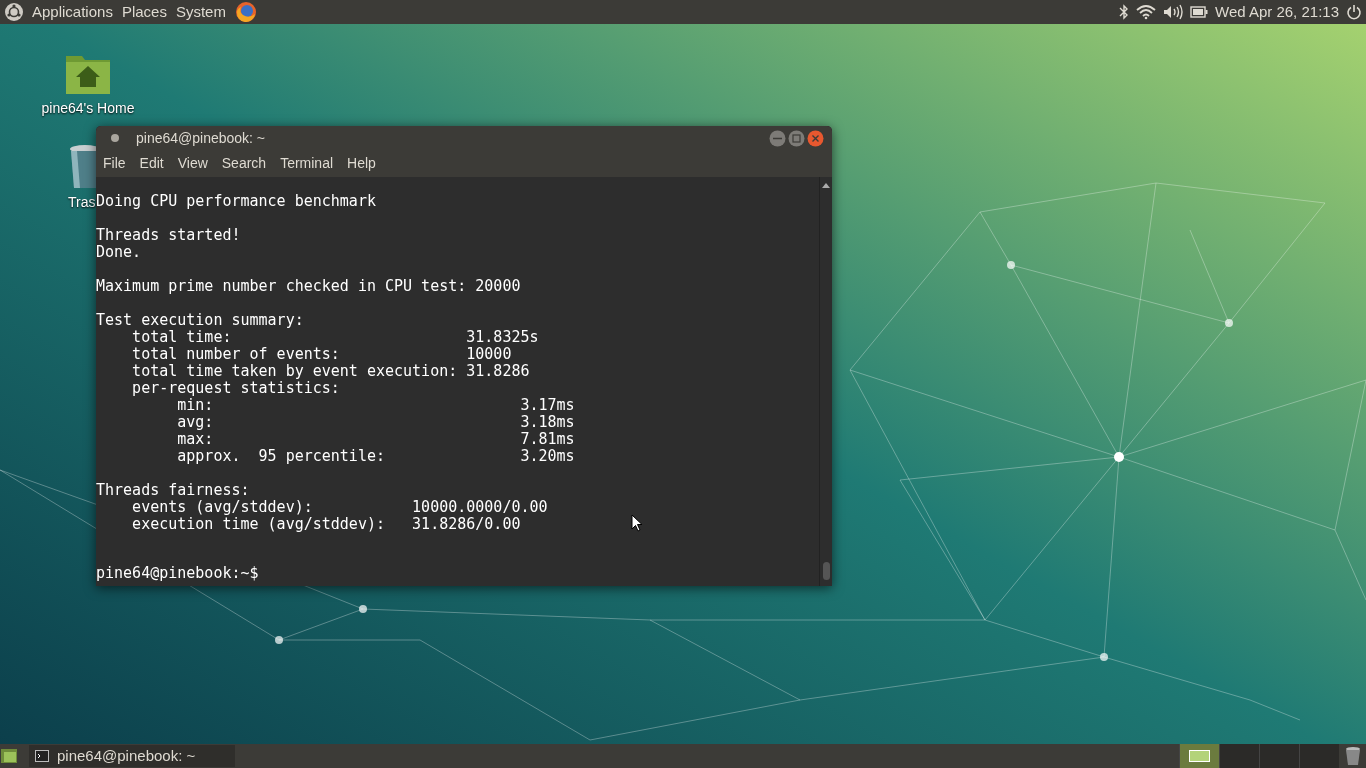 Image resolution: width=1366 pixels, height=768 pixels. What do you see at coordinates (326, 524) in the screenshot?
I see `output-line: execution time (avg/stddev): 31.8286/0.00` at bounding box center [326, 524].